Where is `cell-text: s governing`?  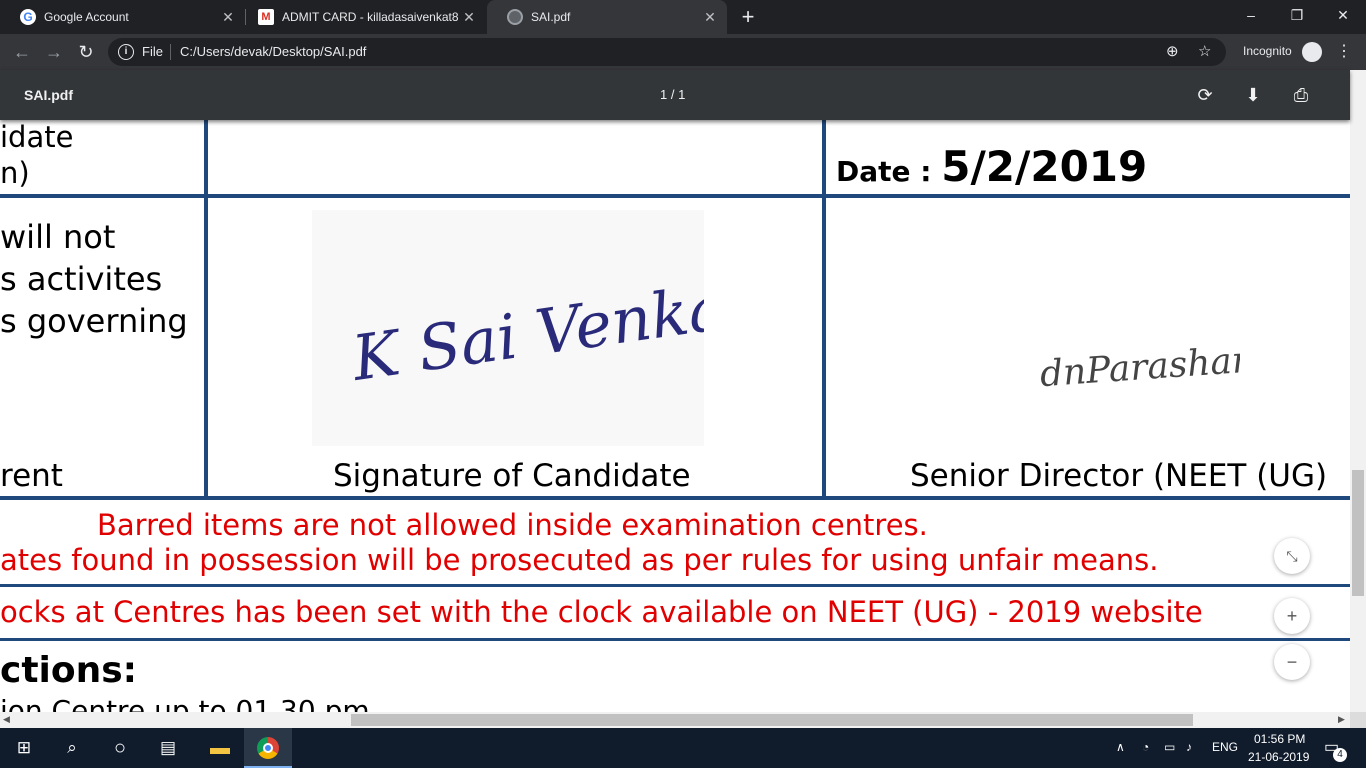
cell-text: s governing is located at coordinates (94, 321).